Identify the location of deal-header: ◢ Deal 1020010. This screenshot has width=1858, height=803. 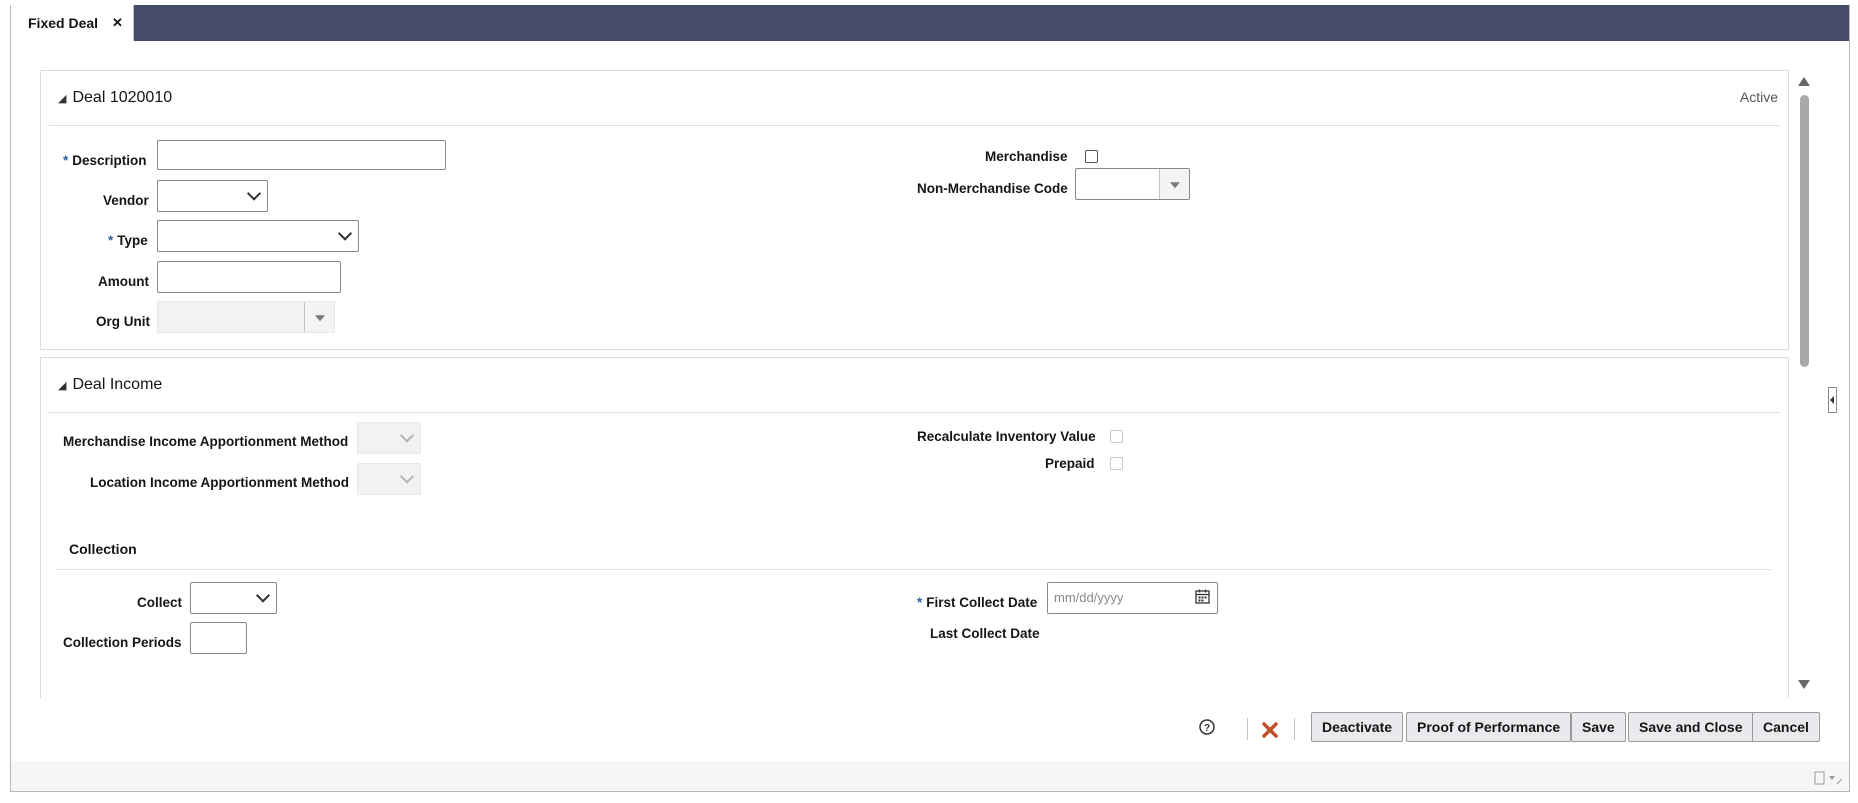
(115, 98).